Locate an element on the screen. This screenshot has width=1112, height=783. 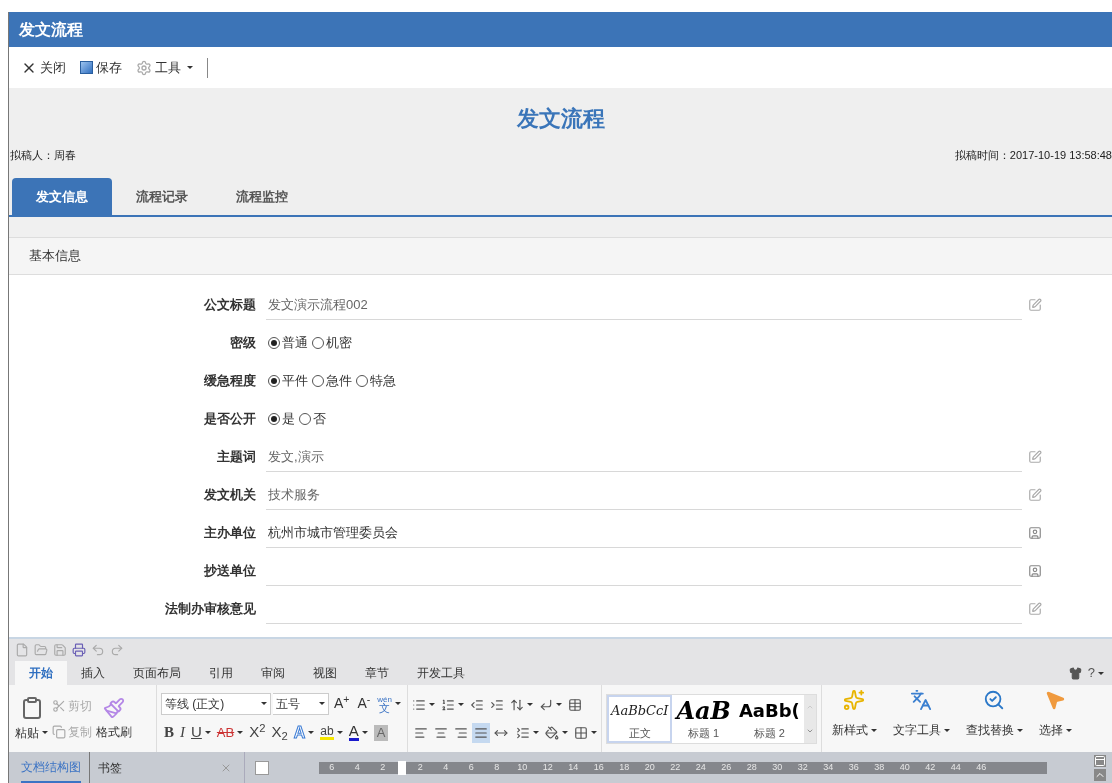
ribbon-tab: 开始 is located at coordinates (41, 673).